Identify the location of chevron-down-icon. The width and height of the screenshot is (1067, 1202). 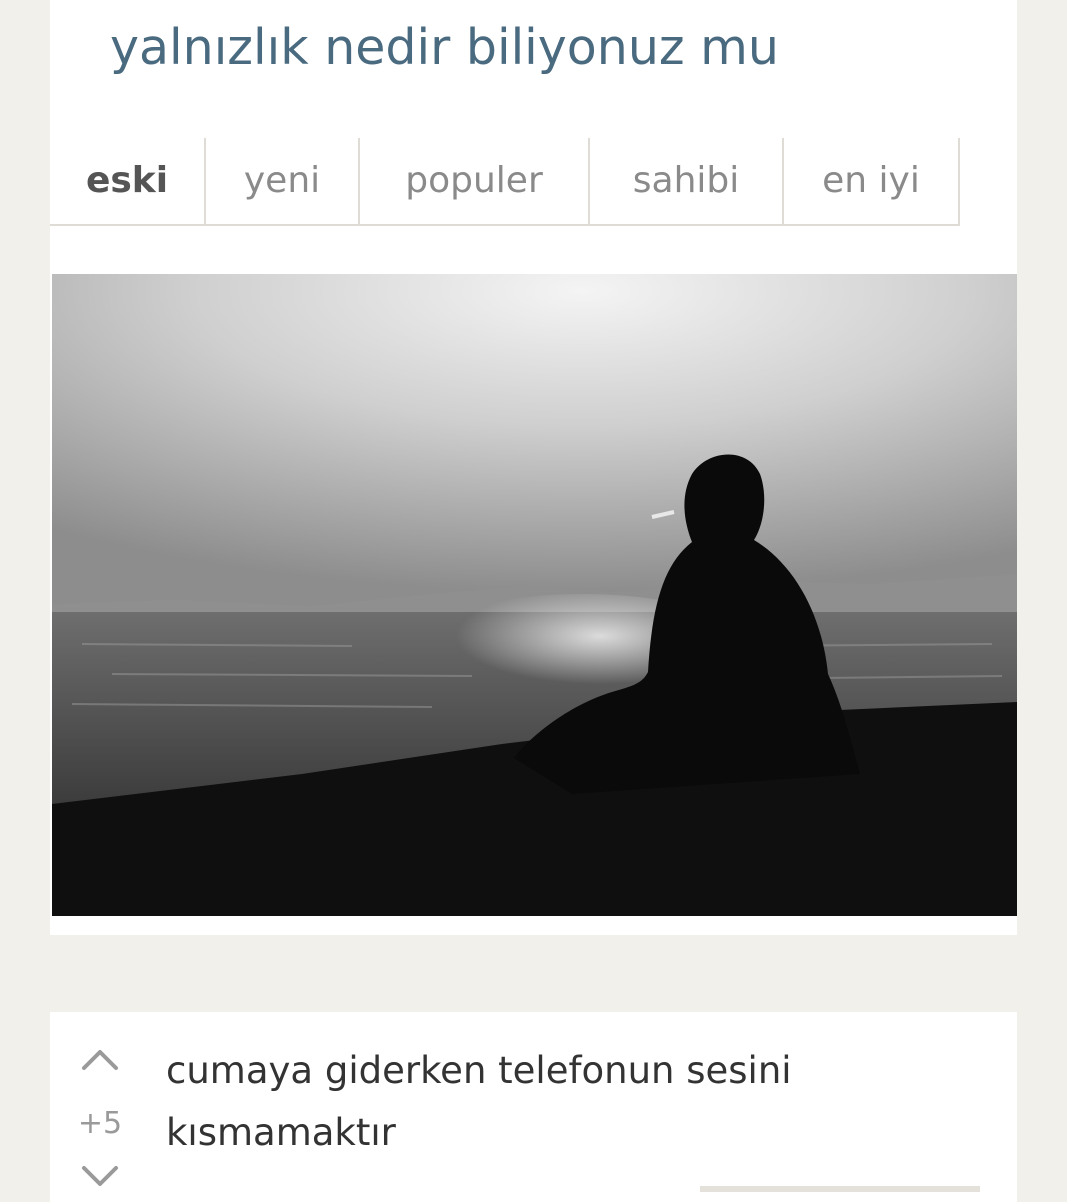
(100, 1176).